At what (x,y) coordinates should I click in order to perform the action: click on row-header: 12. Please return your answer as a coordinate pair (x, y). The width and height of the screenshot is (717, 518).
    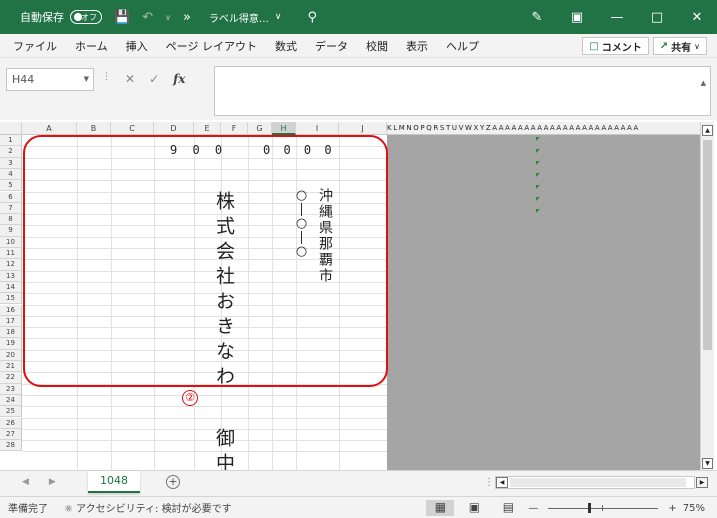
    Looking at the image, I should click on (11, 265).